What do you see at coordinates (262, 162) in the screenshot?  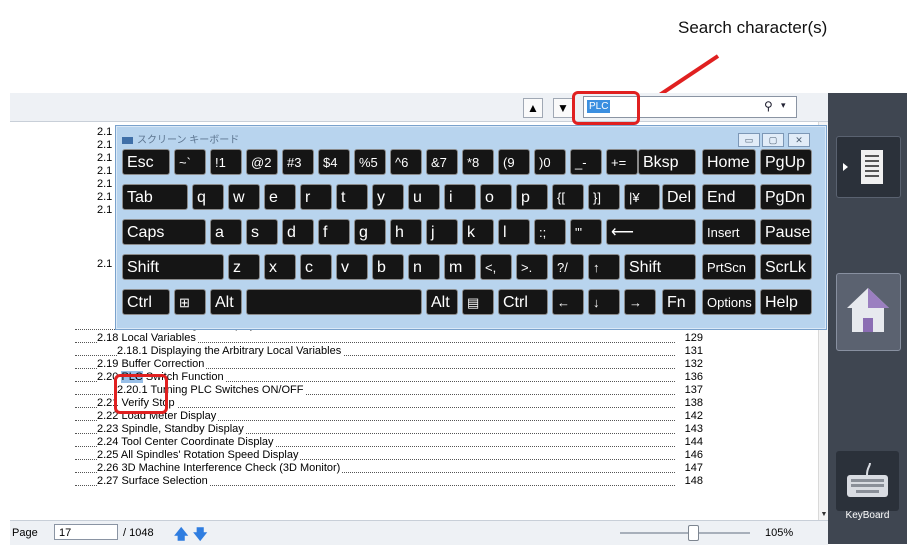 I see `key-2: @2` at bounding box center [262, 162].